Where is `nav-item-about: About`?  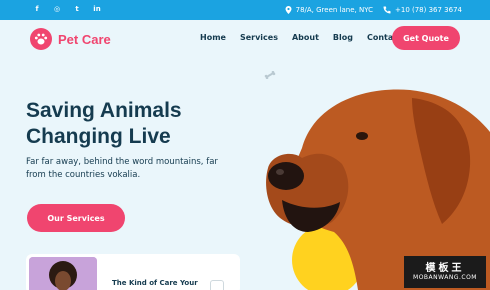 nav-item-about: About is located at coordinates (305, 37).